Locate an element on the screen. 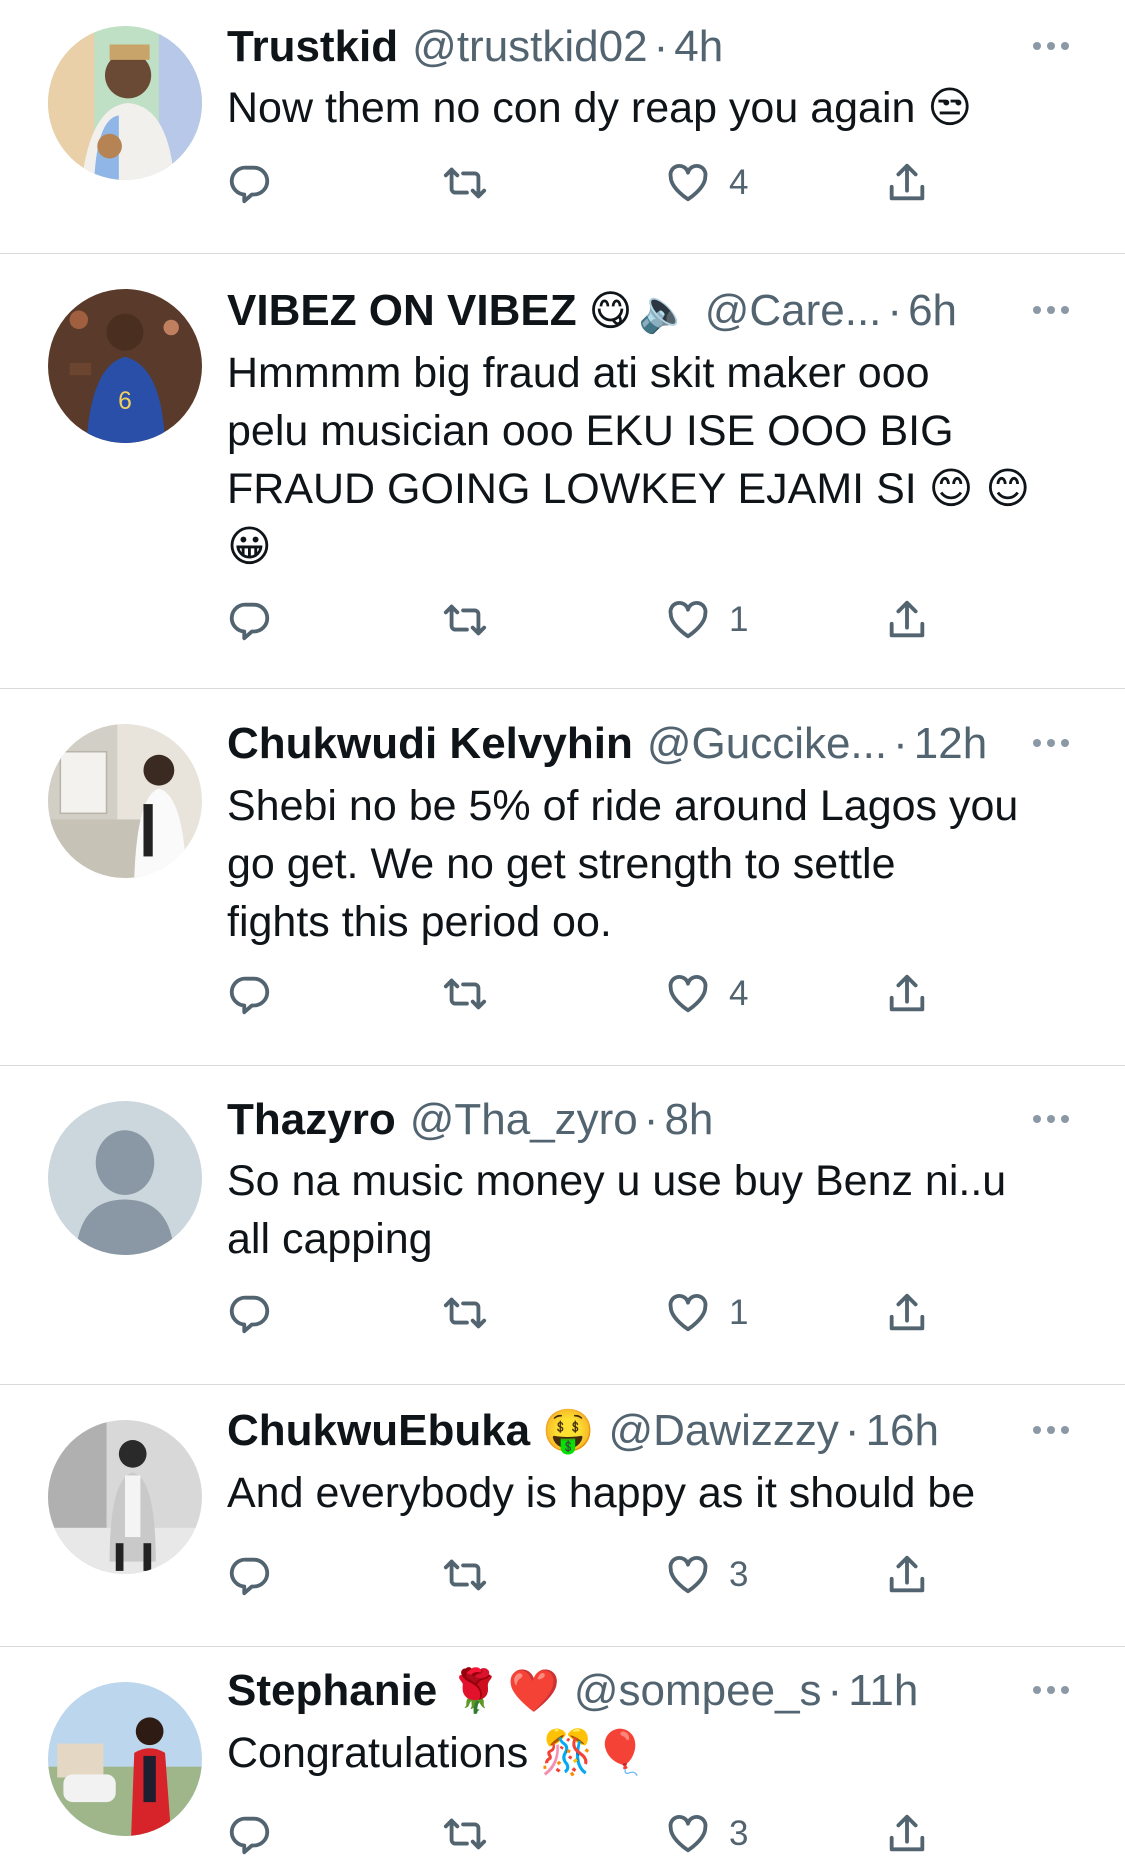 The width and height of the screenshot is (1125, 1872). user-handle: @Tha_zyro is located at coordinates (524, 1120).